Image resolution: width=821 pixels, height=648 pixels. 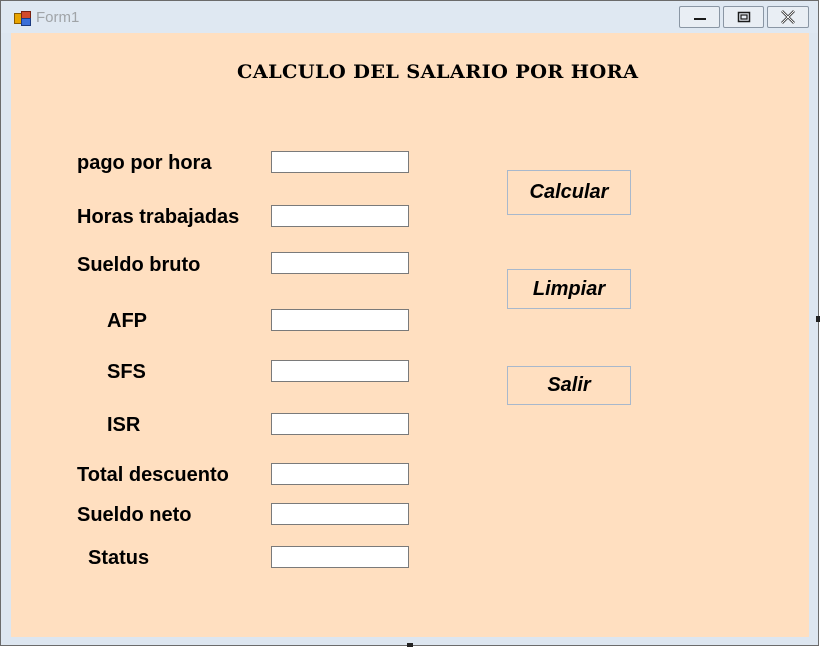 I want to click on label-horas-trabajadas: Horas trabajadas, so click(x=158, y=217).